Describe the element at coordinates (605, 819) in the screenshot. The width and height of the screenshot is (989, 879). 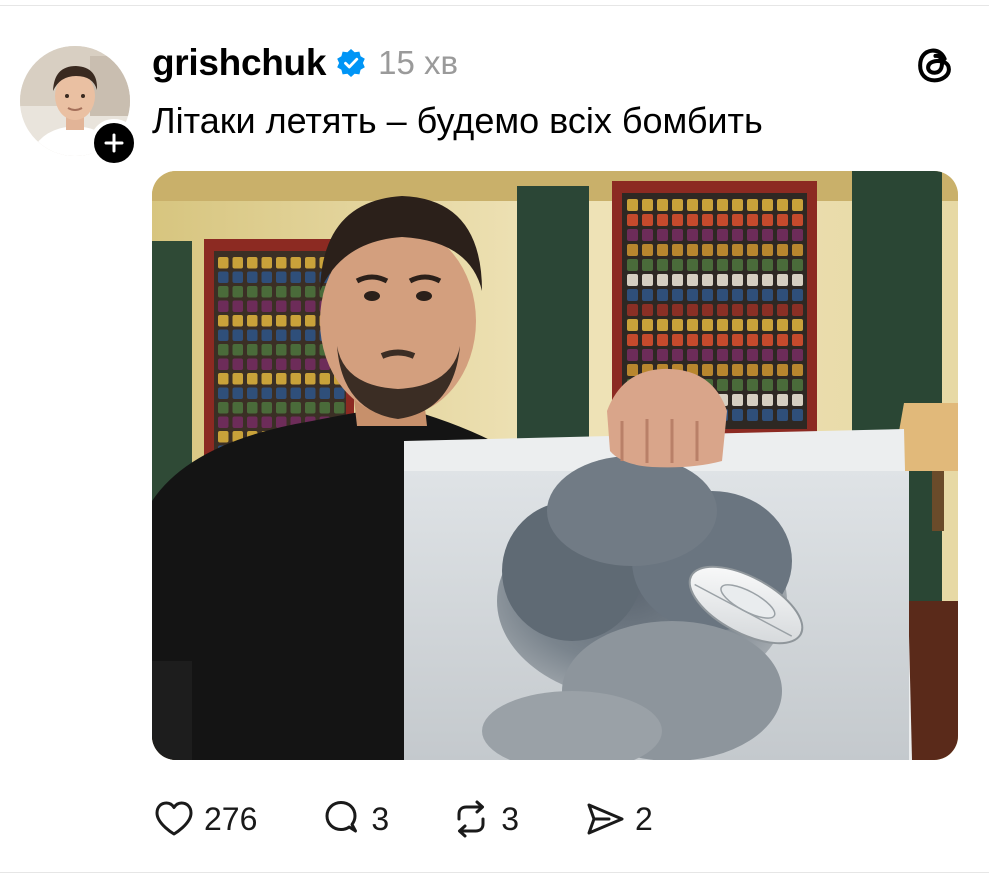
I see `send-icon` at that location.